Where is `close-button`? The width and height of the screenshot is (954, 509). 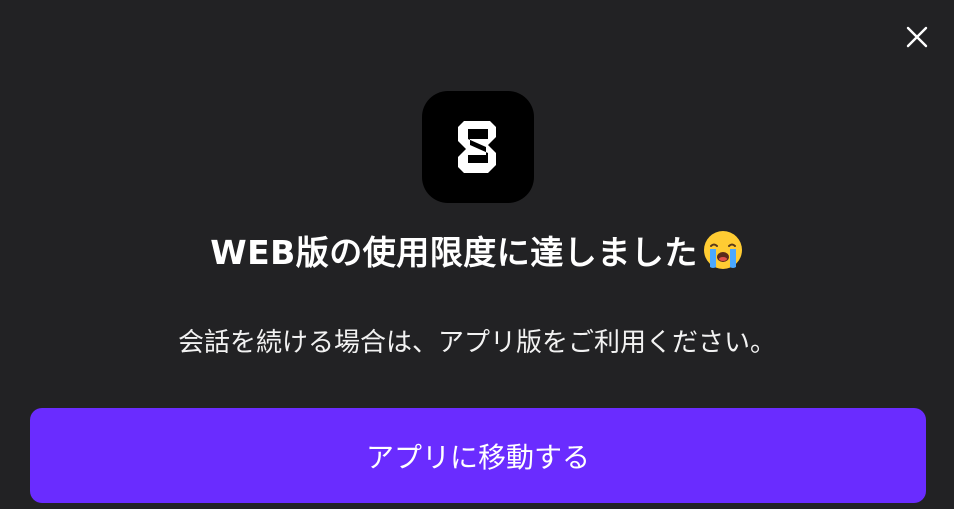
close-button is located at coordinates (917, 37).